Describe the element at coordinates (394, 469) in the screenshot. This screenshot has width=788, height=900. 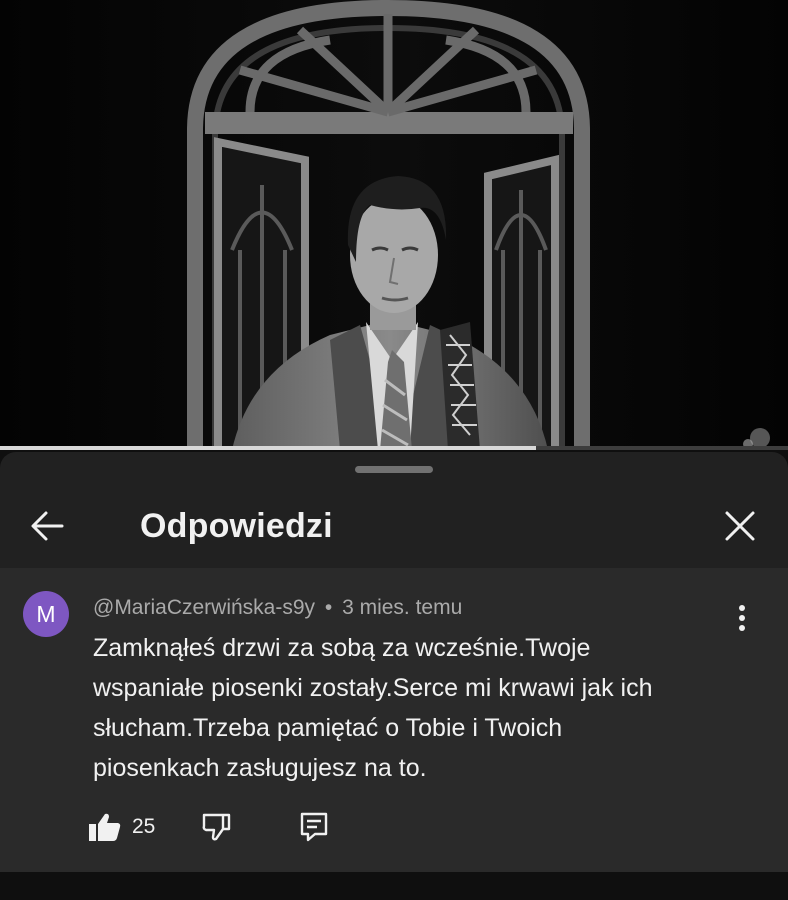
I see `drag-handle` at that location.